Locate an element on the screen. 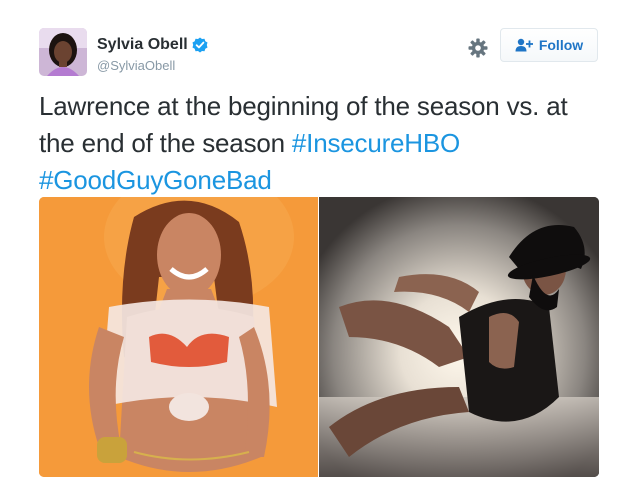  follow-button: Follow is located at coordinates (549, 45).